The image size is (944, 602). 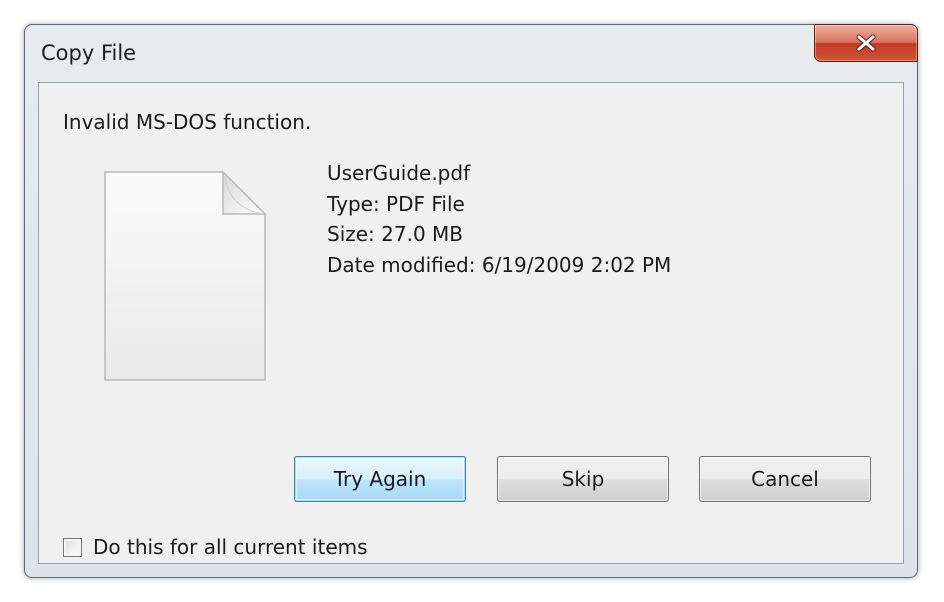 What do you see at coordinates (396, 203) in the screenshot?
I see `file-type: Type: PDF File` at bounding box center [396, 203].